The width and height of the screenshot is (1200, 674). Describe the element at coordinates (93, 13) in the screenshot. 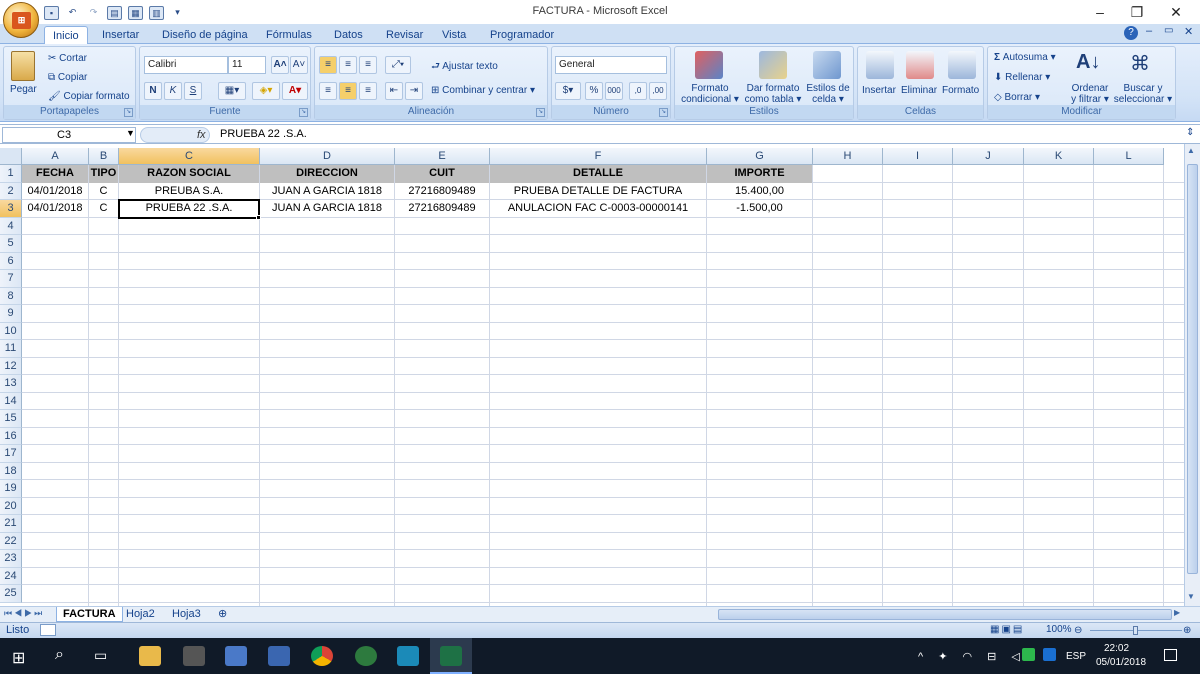

I see `redo-icon: ↷` at that location.